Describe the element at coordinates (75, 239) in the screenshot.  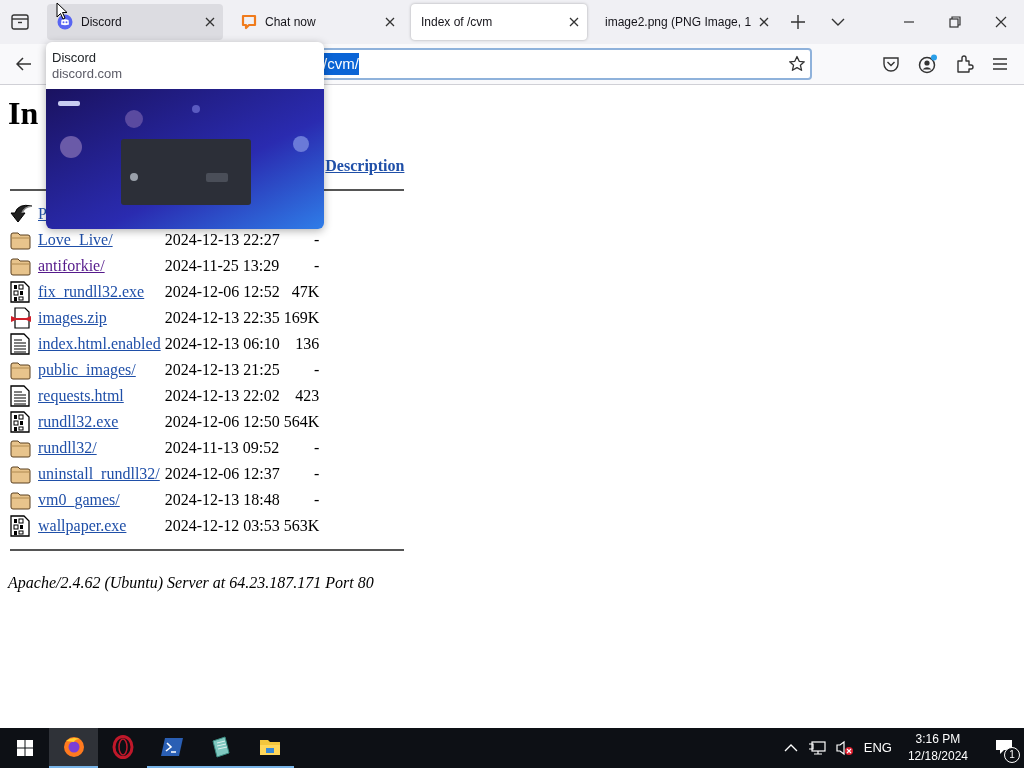
I see `file-link: Love_Live/` at that location.